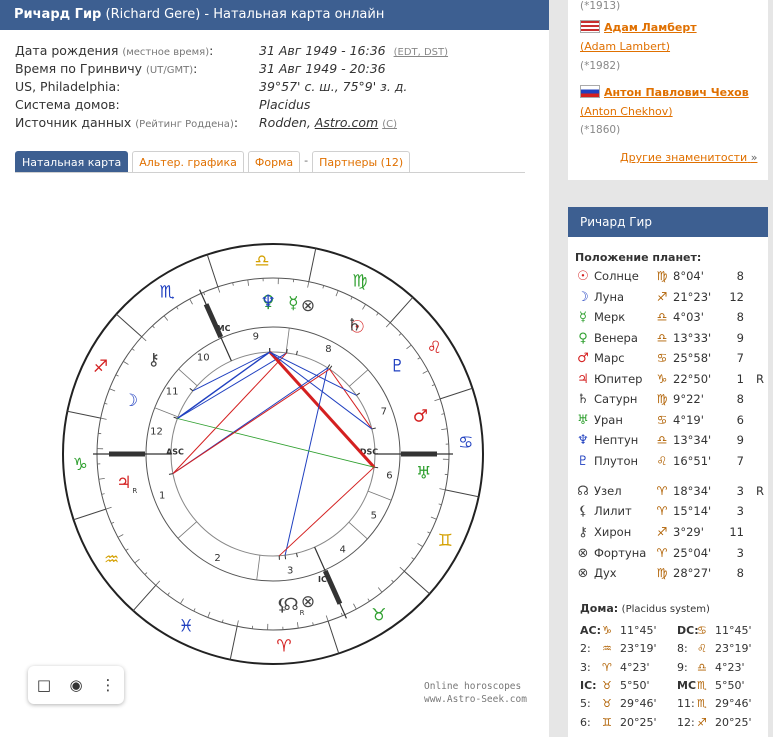 Image resolution: width=773 pixels, height=737 pixels. Describe the element at coordinates (638, 257) in the screenshot. I see `planets-title: Положение планет:` at that location.